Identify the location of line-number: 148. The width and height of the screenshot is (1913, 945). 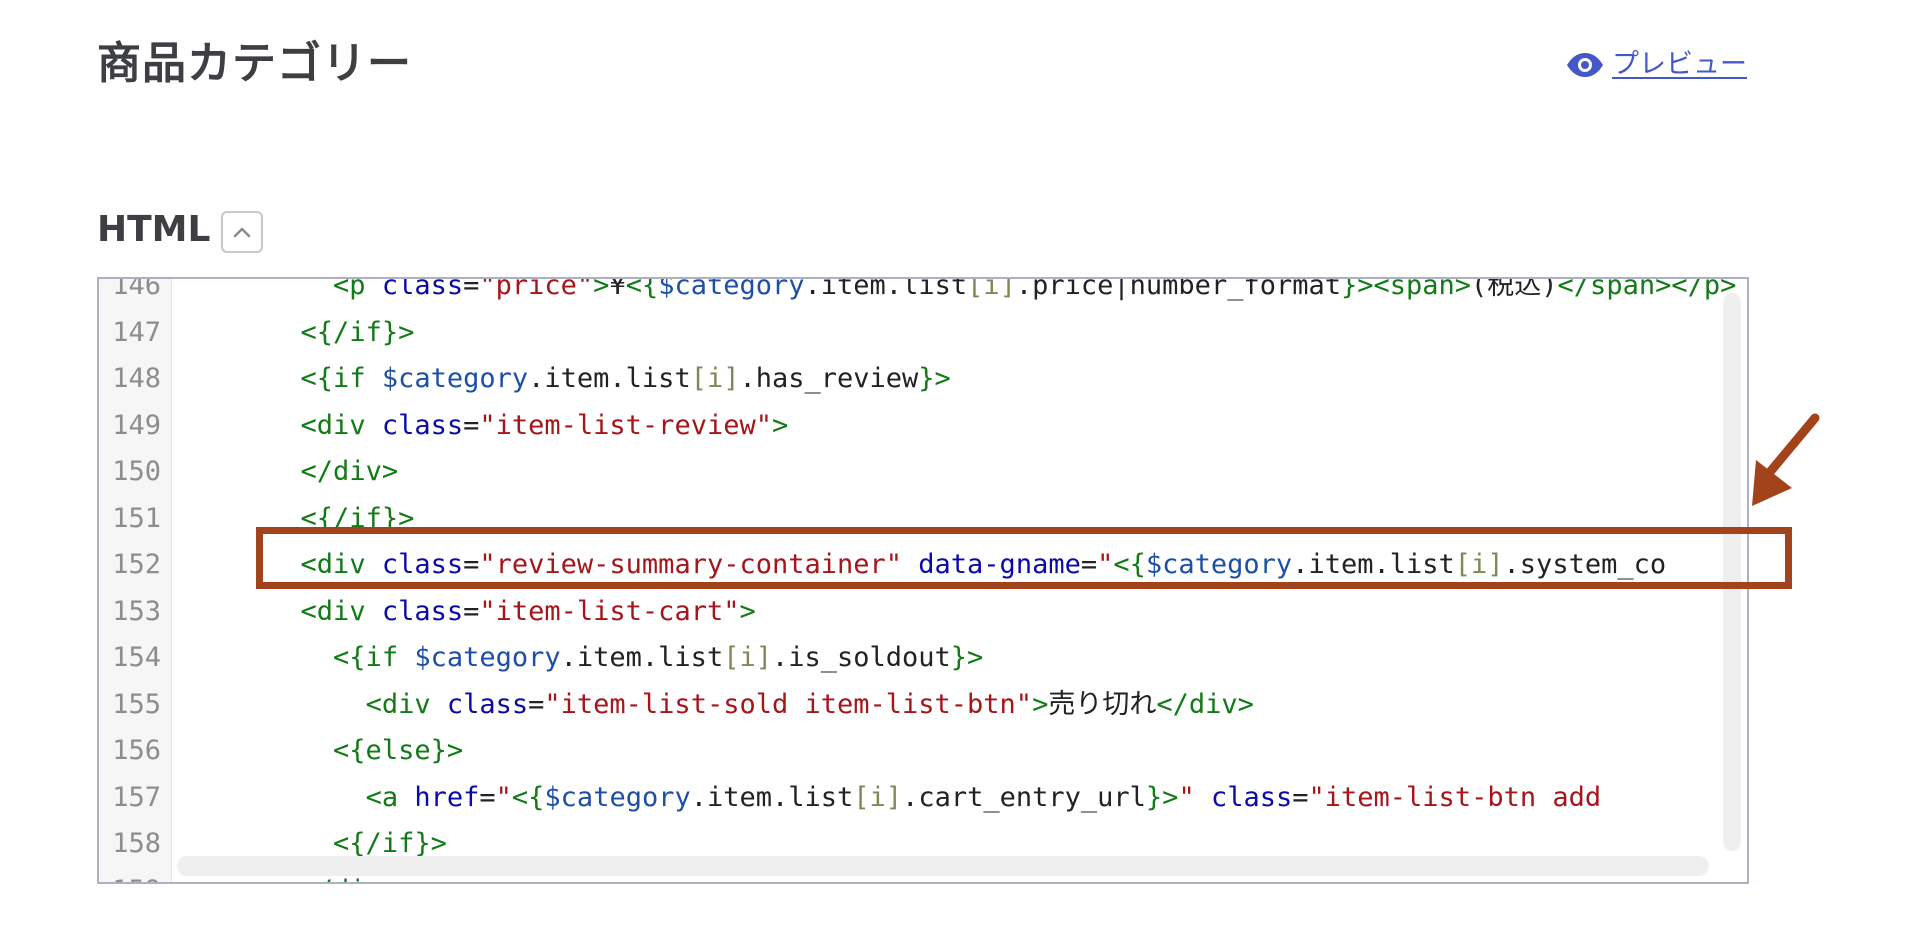
(136, 378).